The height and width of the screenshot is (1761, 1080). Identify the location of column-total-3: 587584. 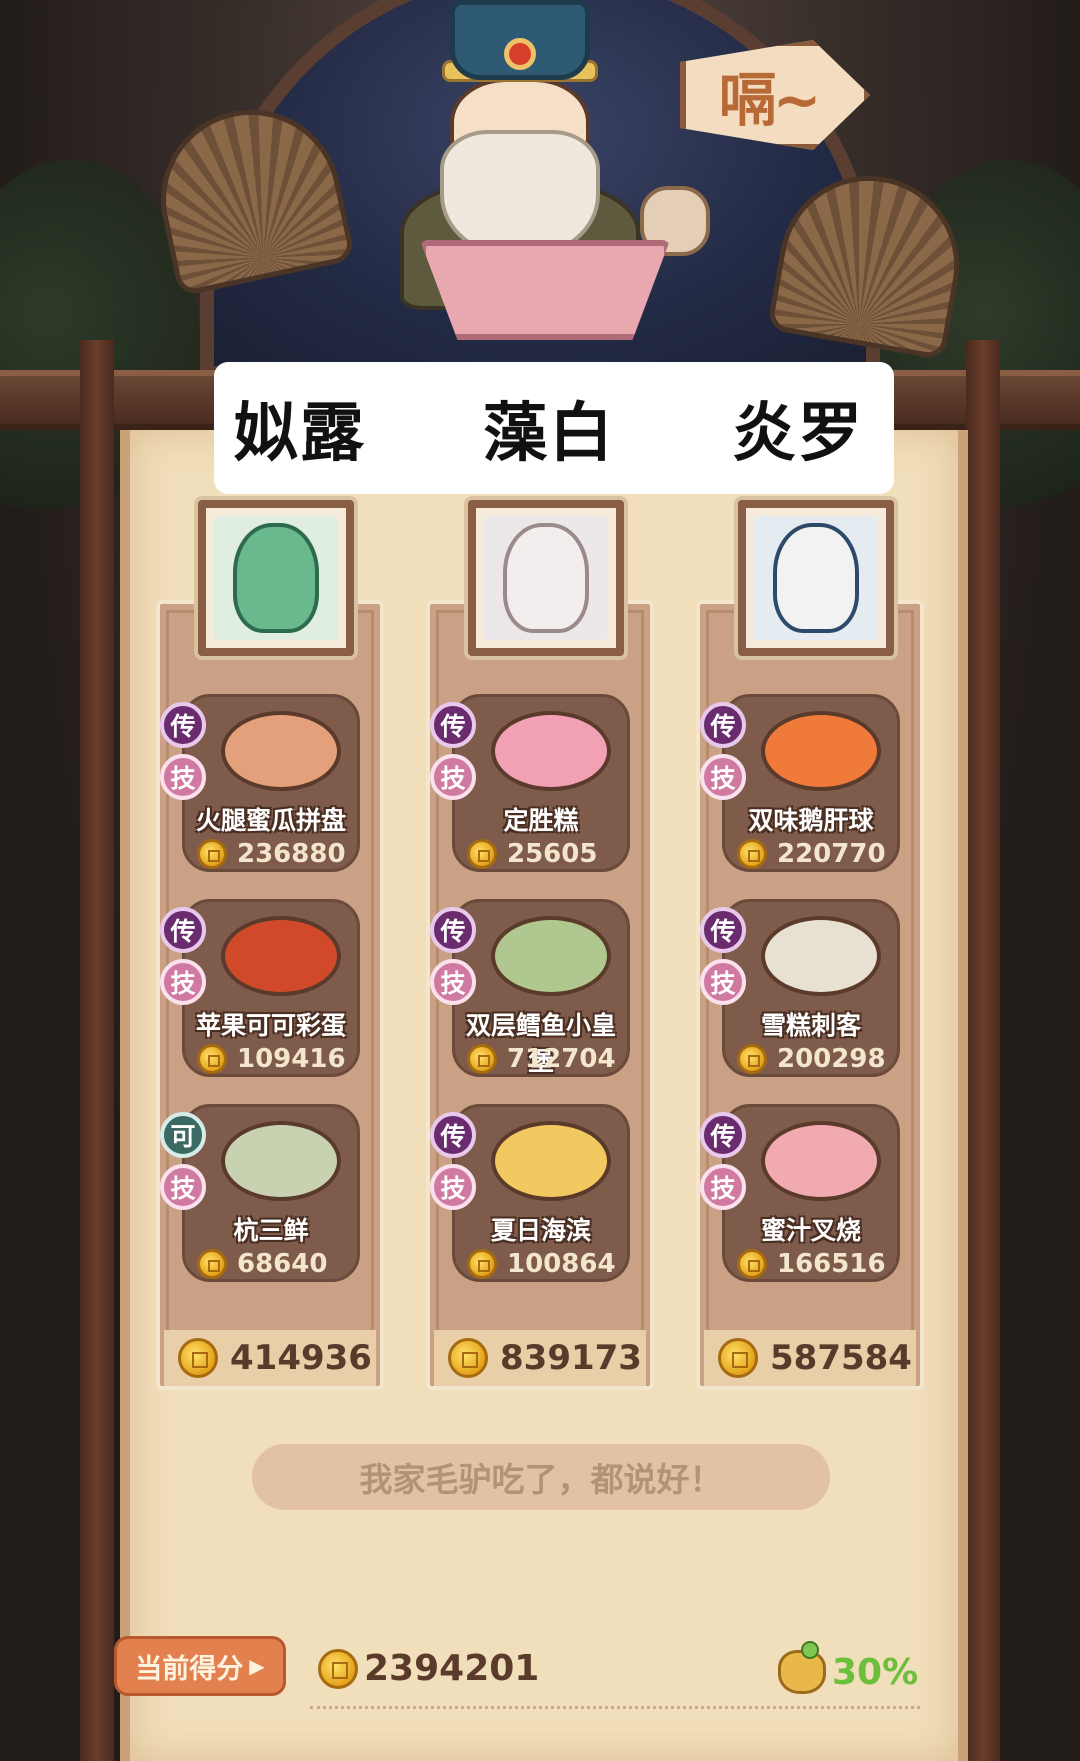
(810, 1358).